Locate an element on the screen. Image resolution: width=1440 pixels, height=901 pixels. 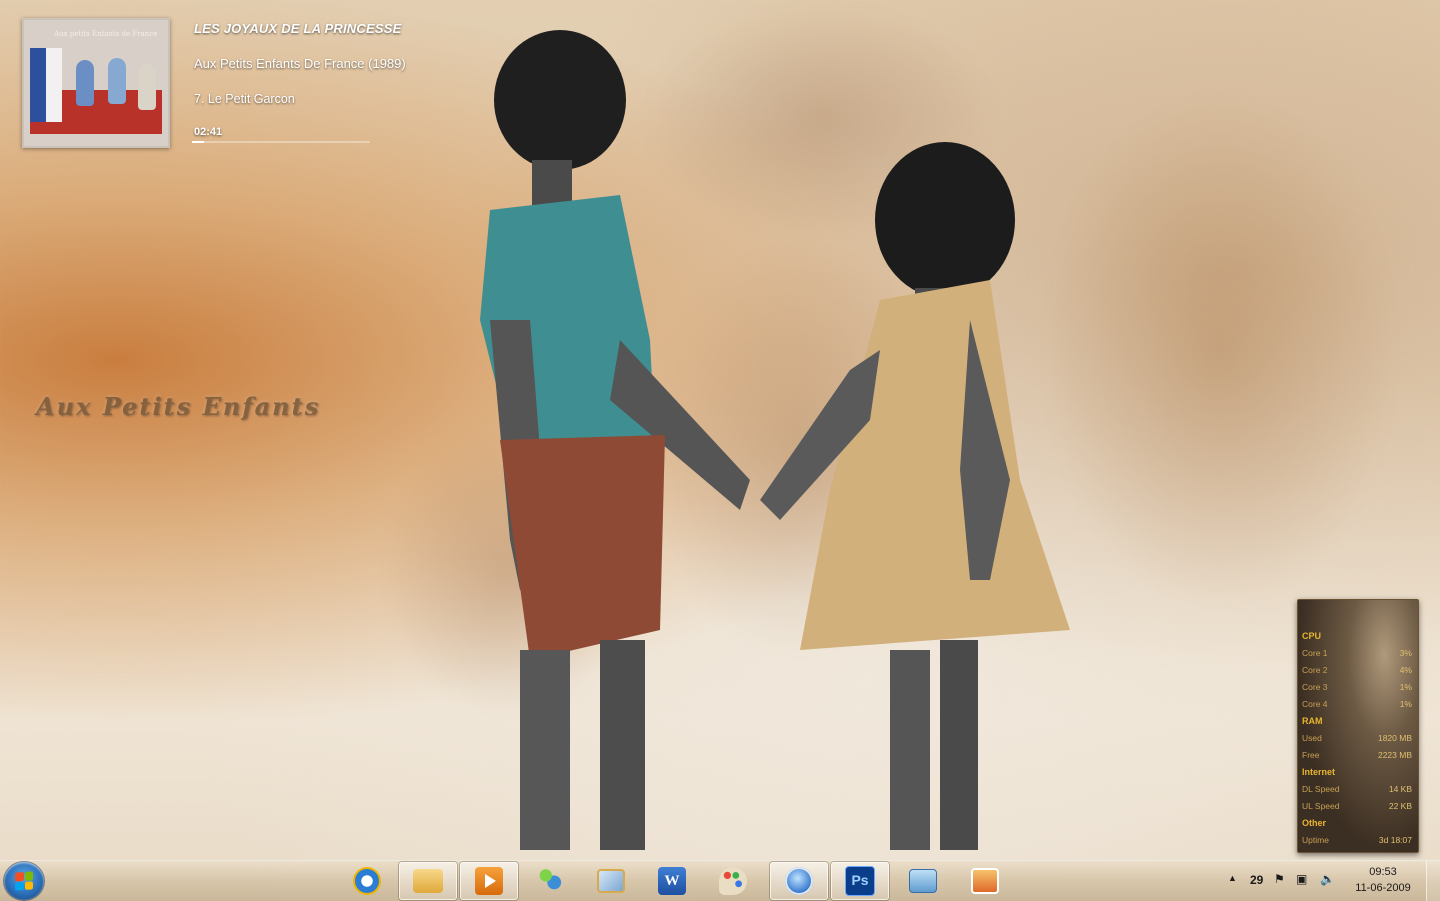
windows-logo-icon is located at coordinates (24, 881).